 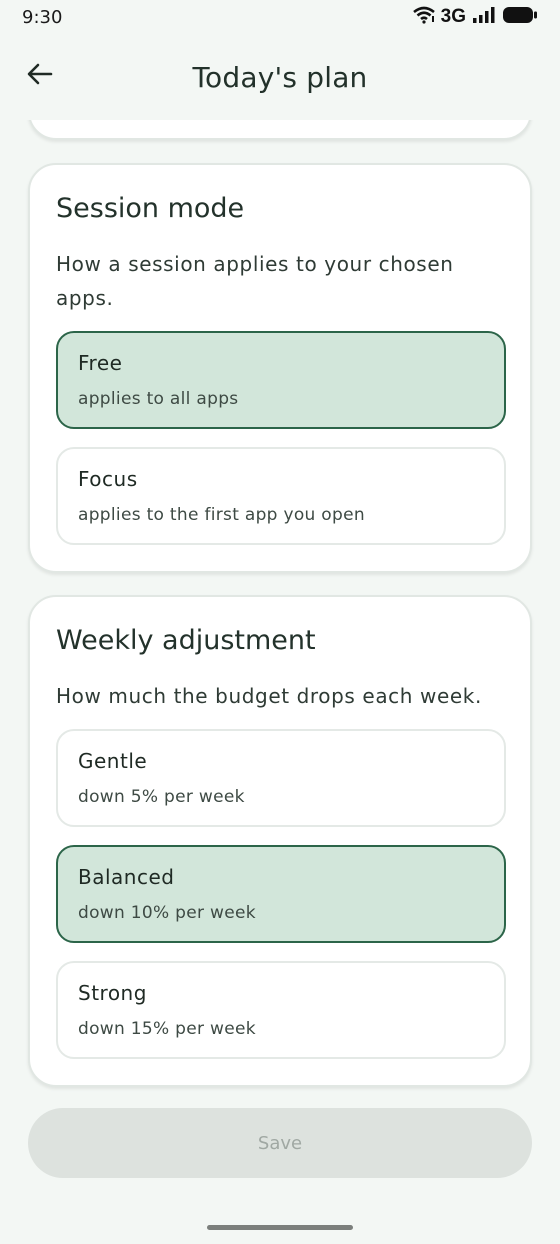 What do you see at coordinates (42, 17) in the screenshot?
I see `status-time: 9:30` at bounding box center [42, 17].